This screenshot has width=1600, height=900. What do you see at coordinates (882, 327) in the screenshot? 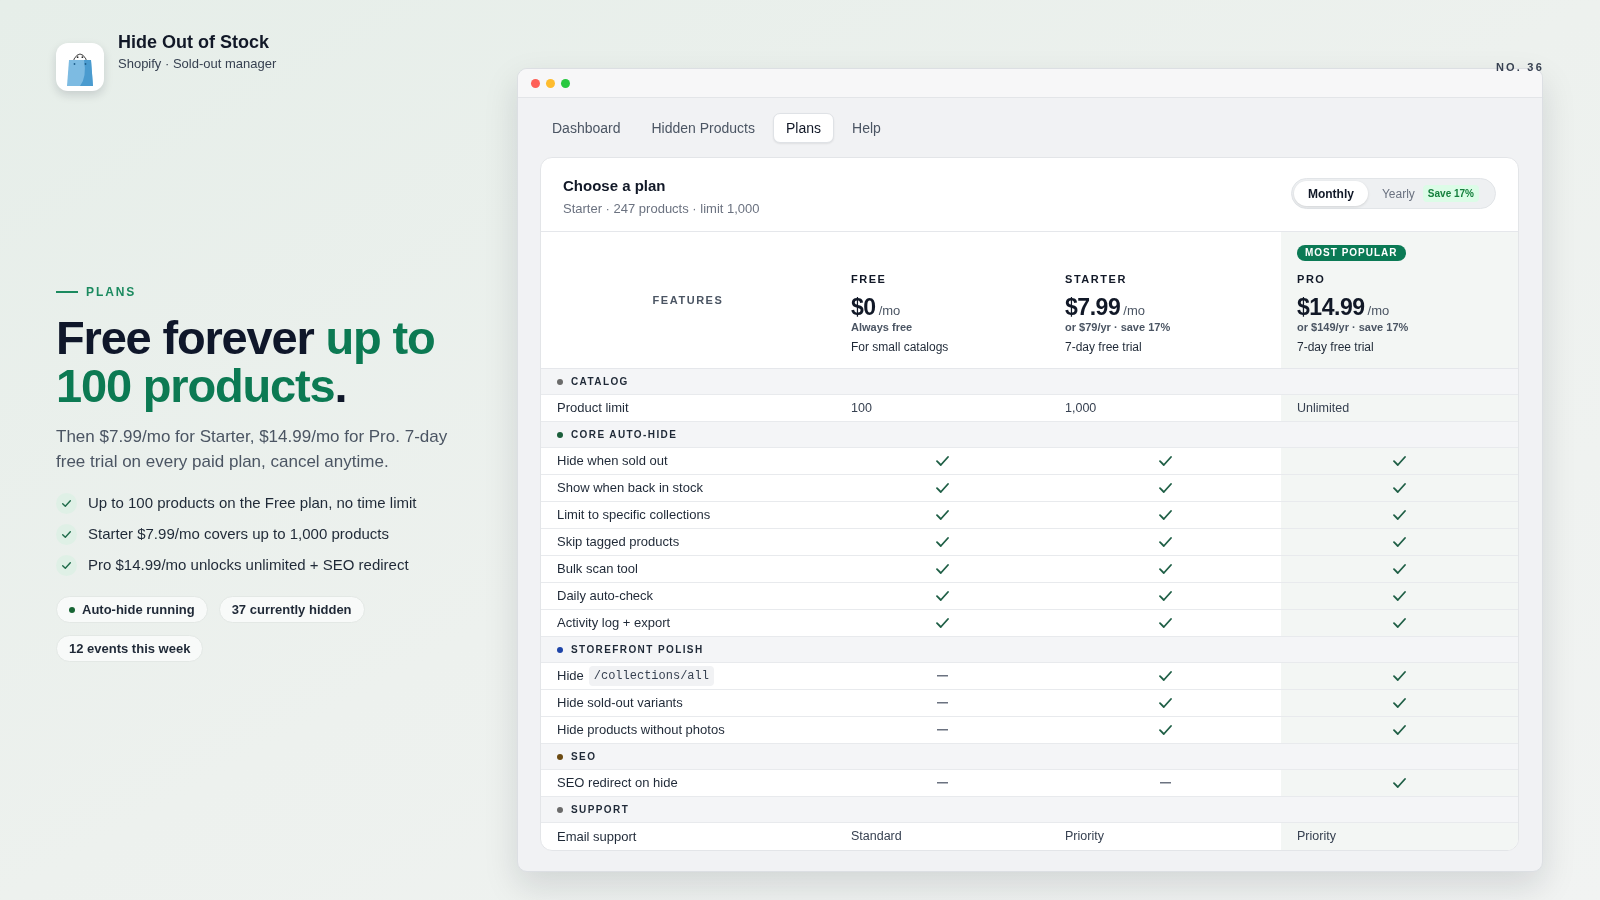
I see `plan-note: Always free` at bounding box center [882, 327].